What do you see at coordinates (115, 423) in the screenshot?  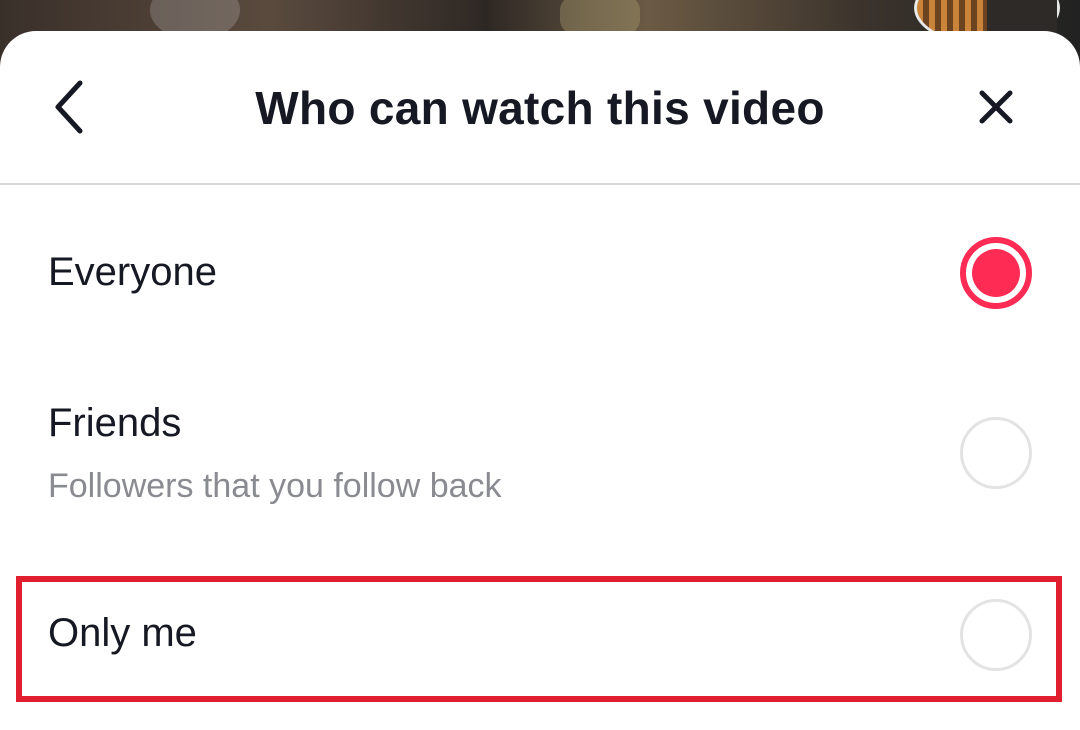 I see `option-label: Friends` at bounding box center [115, 423].